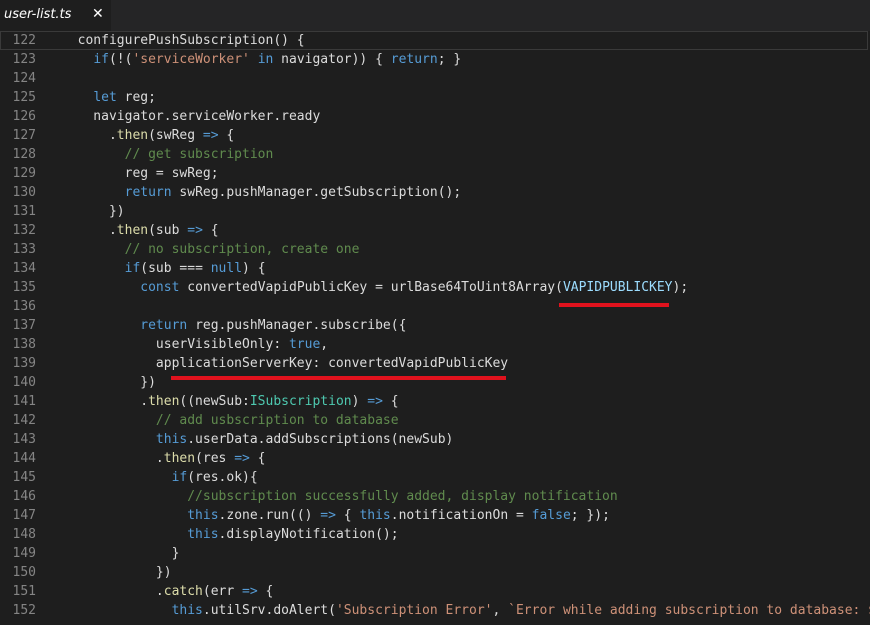  Describe the element at coordinates (168, 154) in the screenshot. I see `code-line: // get subscription` at that location.